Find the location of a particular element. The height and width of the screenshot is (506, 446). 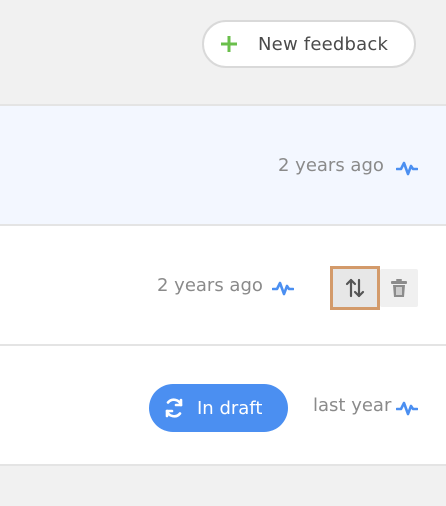

sort-button is located at coordinates (355, 288).